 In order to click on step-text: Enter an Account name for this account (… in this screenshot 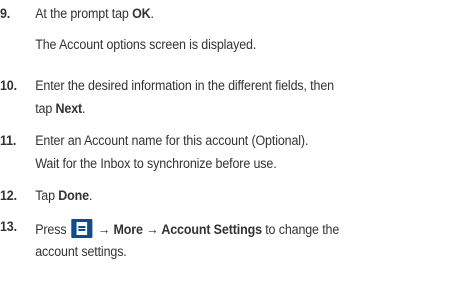, I will do `click(172, 141)`.